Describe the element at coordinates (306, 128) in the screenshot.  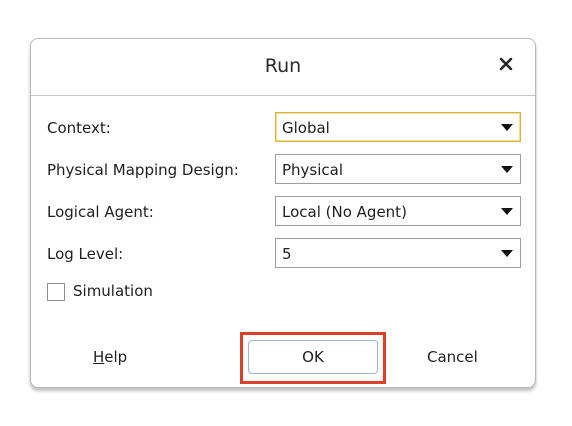
I see `context-value: Global` at that location.